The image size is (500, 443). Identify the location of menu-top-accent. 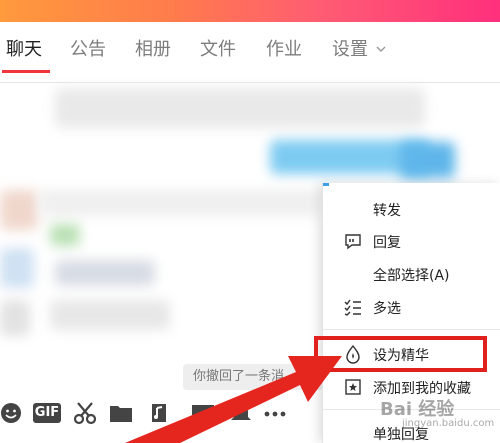
(326, 184).